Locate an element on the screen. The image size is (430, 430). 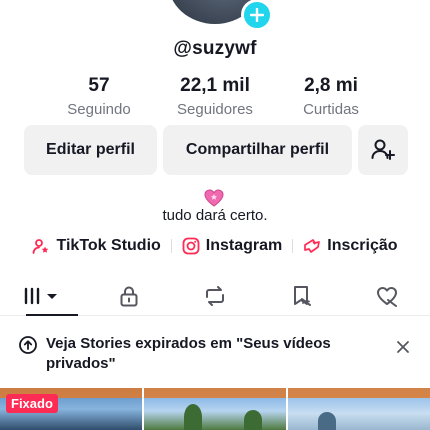
bio-text: tudo dará certo. is located at coordinates (215, 215).